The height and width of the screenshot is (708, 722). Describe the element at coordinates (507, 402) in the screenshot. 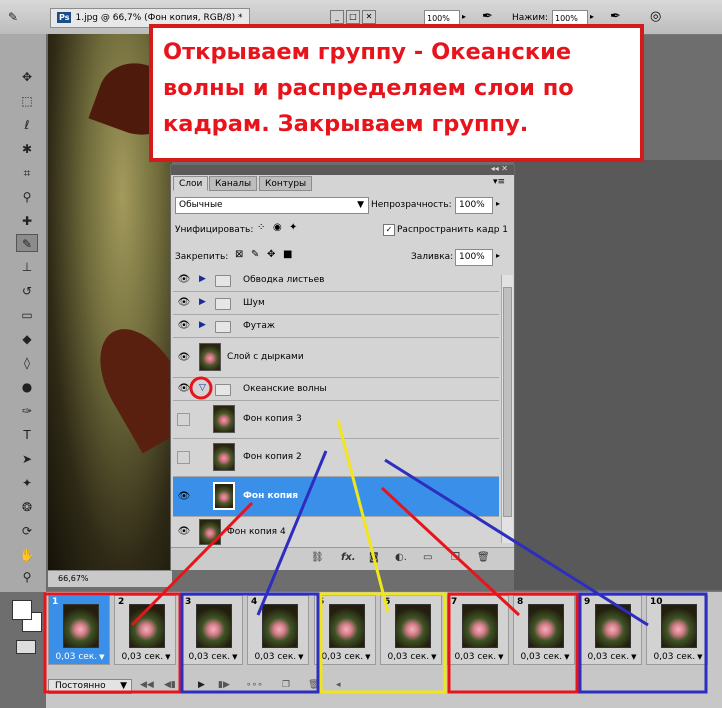

I see `scroll-thumb` at that location.